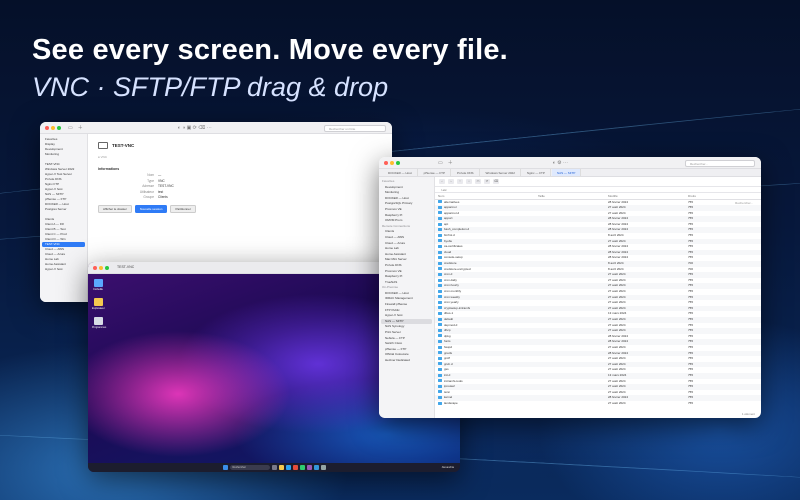  I want to click on file-name: binfmt.d, so click(449, 235).